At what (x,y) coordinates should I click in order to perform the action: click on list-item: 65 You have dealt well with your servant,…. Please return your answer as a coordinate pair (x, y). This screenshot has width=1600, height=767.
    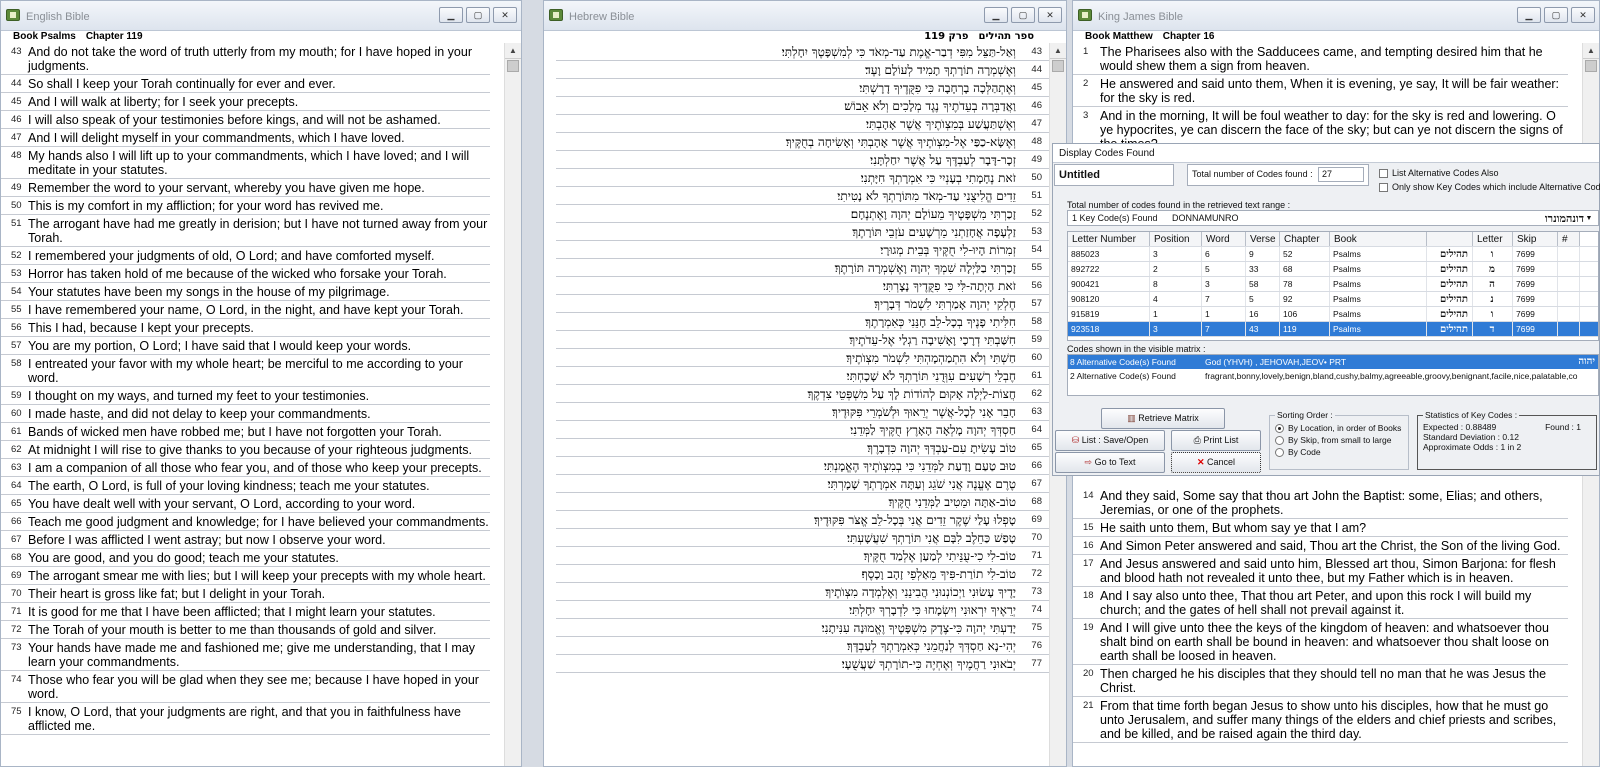
    Looking at the image, I should click on (245, 504).